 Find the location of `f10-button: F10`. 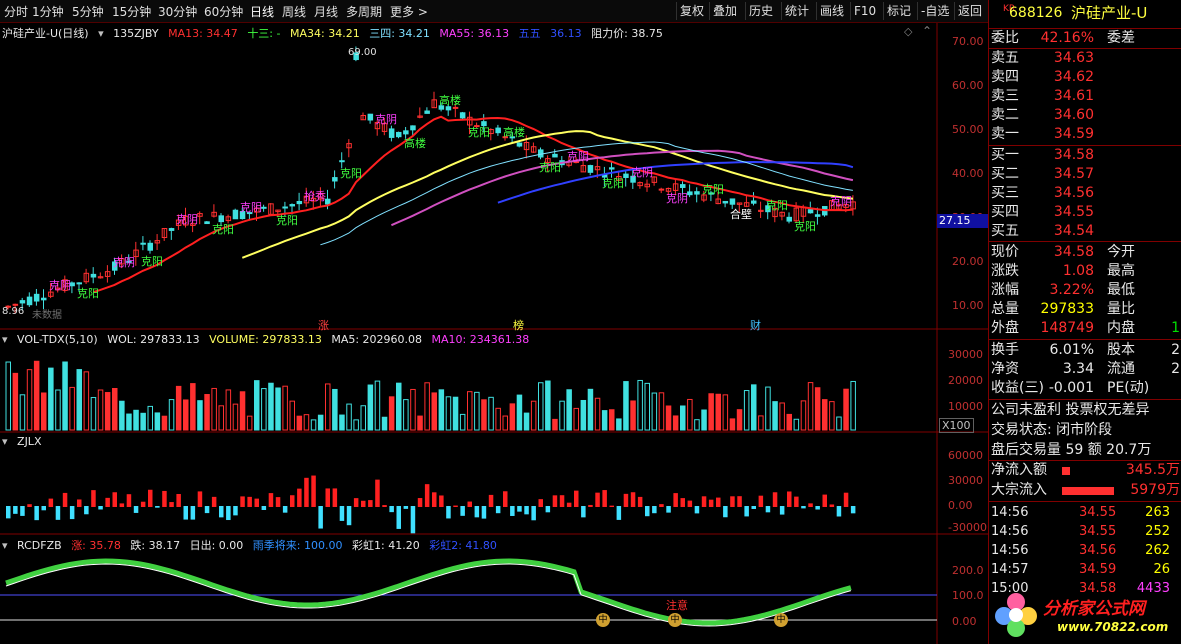

f10-button: F10 is located at coordinates (864, 11).